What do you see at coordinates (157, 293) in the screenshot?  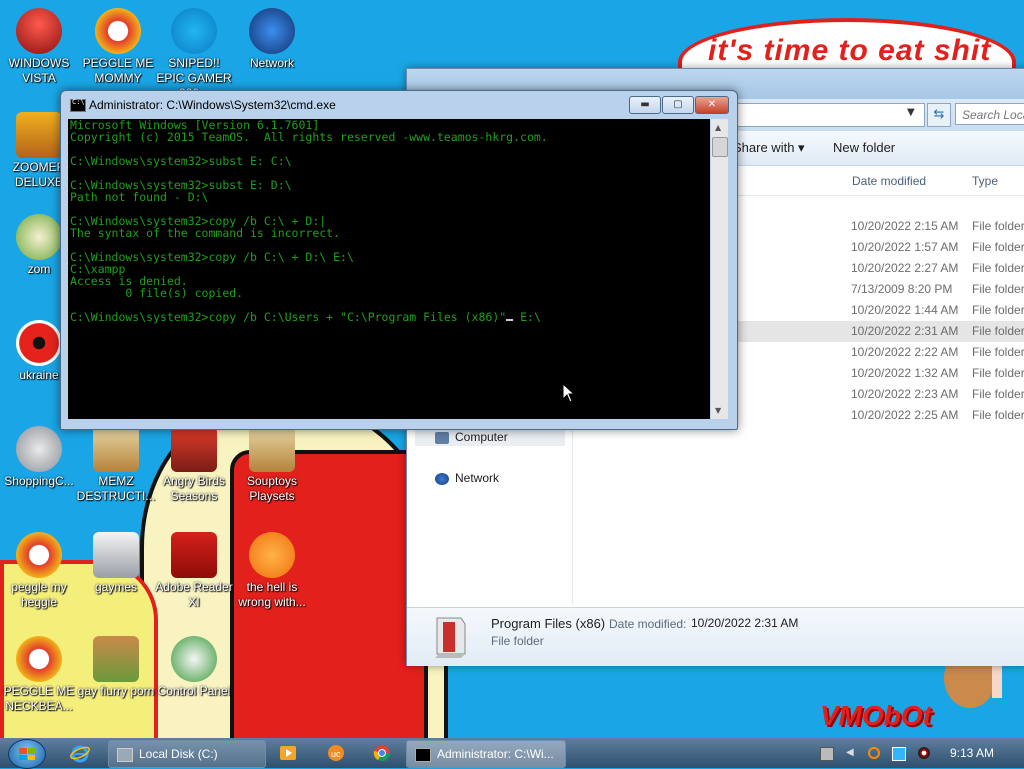 I see `cmd-output-line: 0 file(s) copied.` at bounding box center [157, 293].